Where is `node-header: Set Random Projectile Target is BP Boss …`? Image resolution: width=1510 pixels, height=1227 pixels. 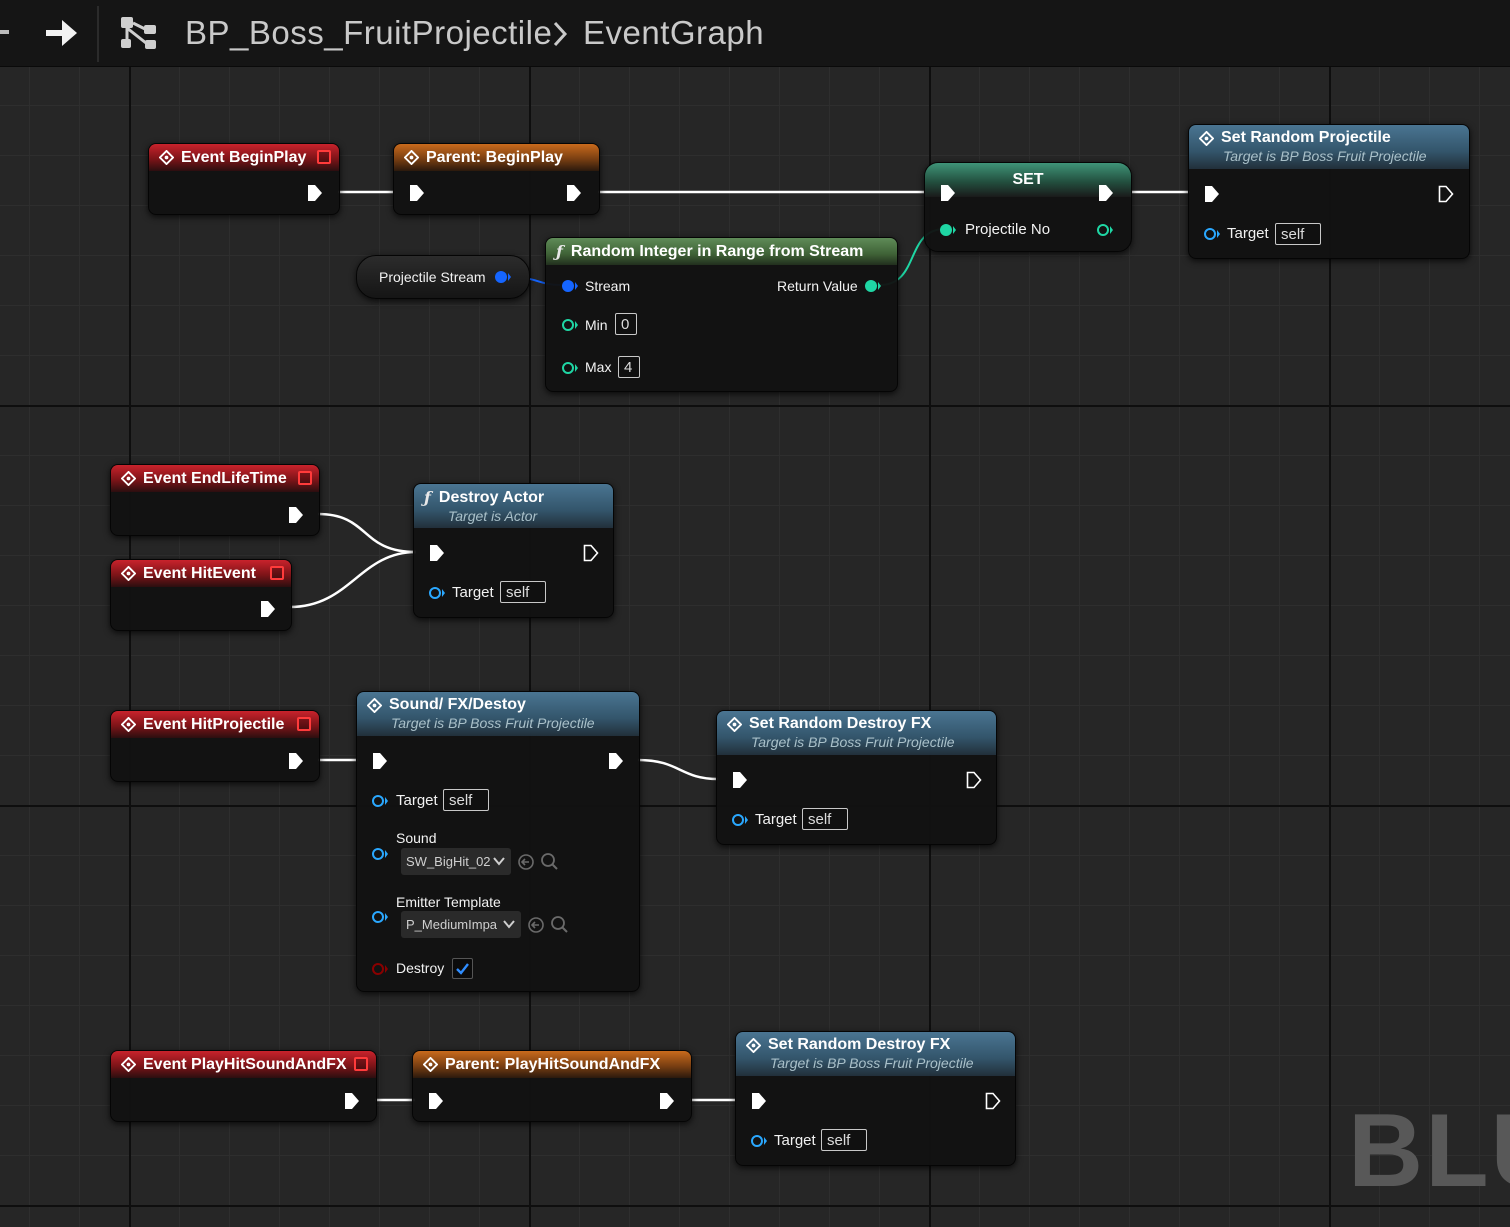 node-header: Set Random Projectile Target is BP Boss … is located at coordinates (1329, 147).